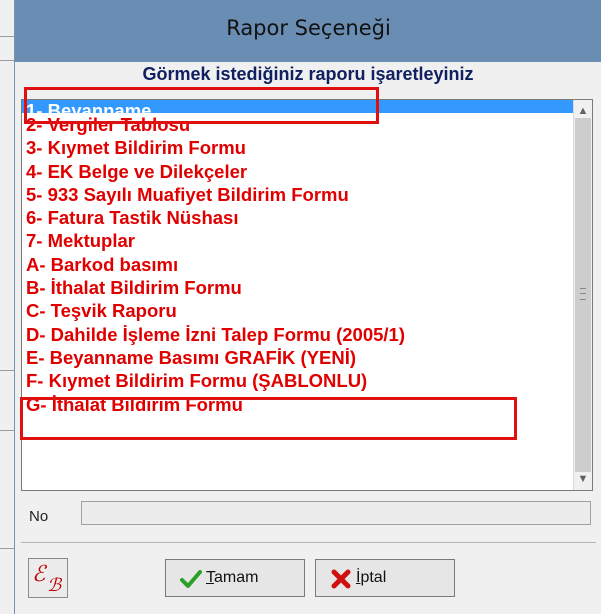 The width and height of the screenshot is (601, 614). I want to click on cross-icon, so click(341, 579).